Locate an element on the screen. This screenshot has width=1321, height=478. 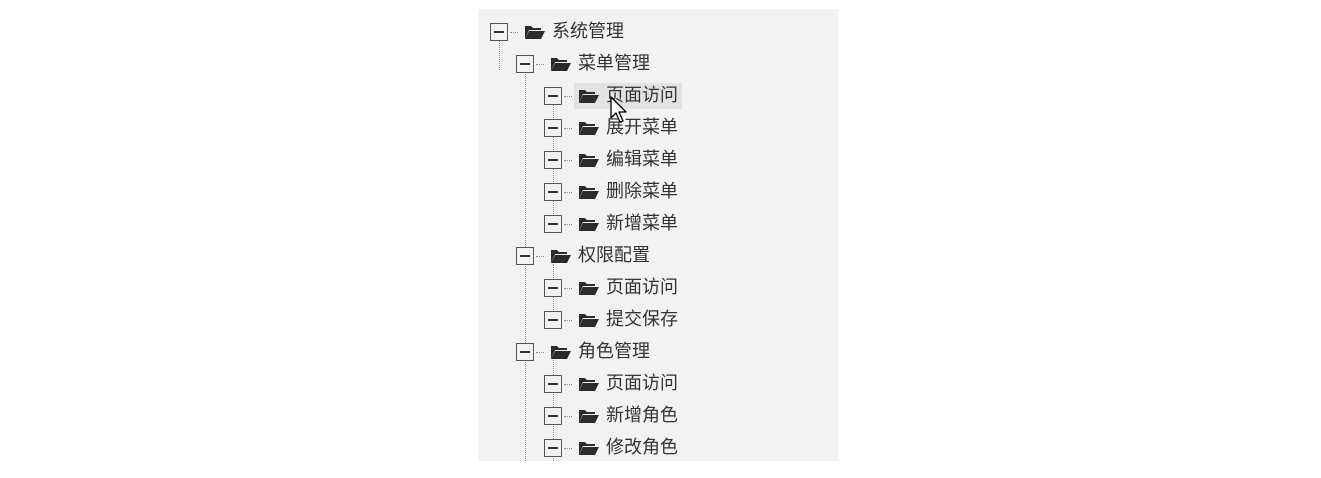
tree-node-leaf: 修改角色 is located at coordinates (613, 448).